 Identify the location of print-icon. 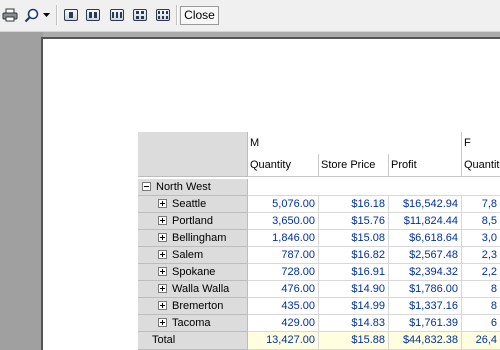
(10, 15).